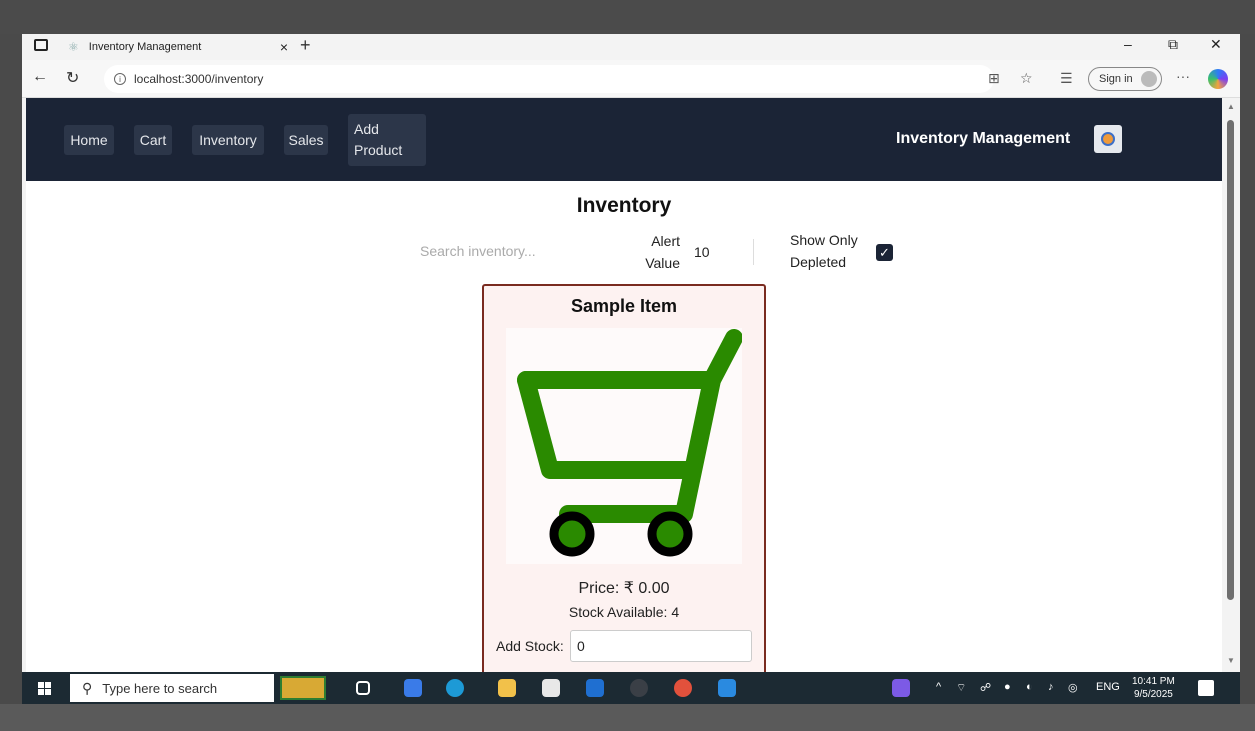  I want to click on url-text: localhost:3000/inventory, so click(199, 79).